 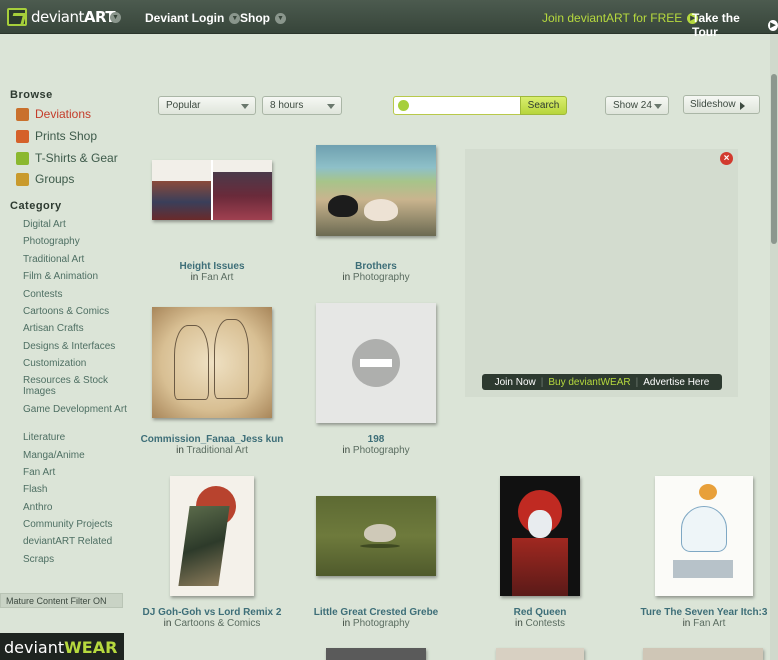 What do you see at coordinates (67, 158) in the screenshot?
I see `sidebar-item-tshirts-gear: T-Shirts & Gear` at bounding box center [67, 158].